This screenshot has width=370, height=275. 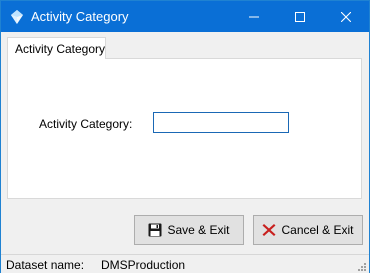 I want to click on minimize-button, so click(x=254, y=16).